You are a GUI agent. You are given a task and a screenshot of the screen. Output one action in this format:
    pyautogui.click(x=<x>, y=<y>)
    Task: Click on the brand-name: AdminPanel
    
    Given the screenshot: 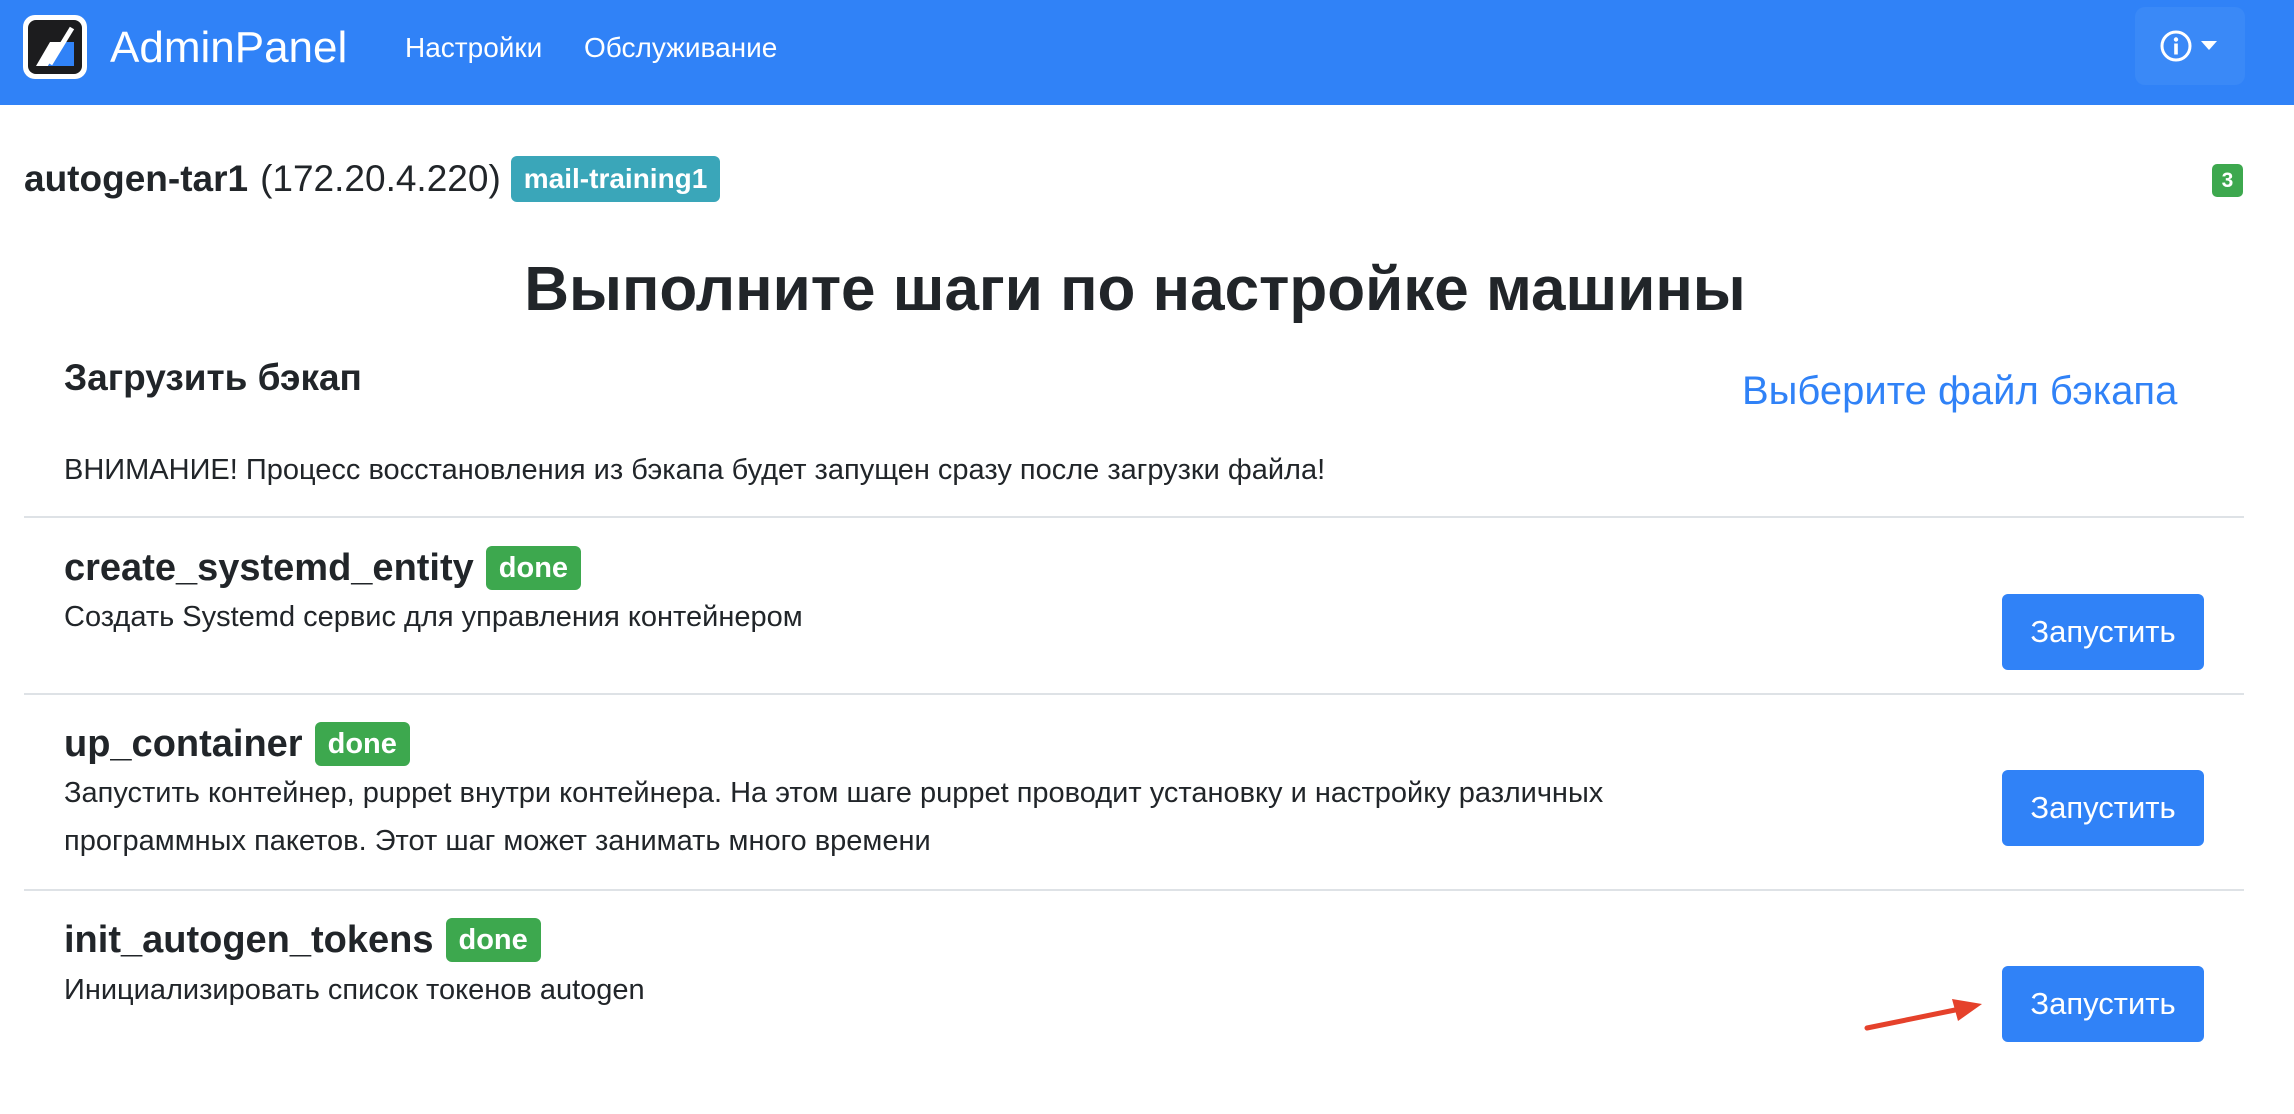 What is the action you would take?
    pyautogui.click(x=228, y=48)
    